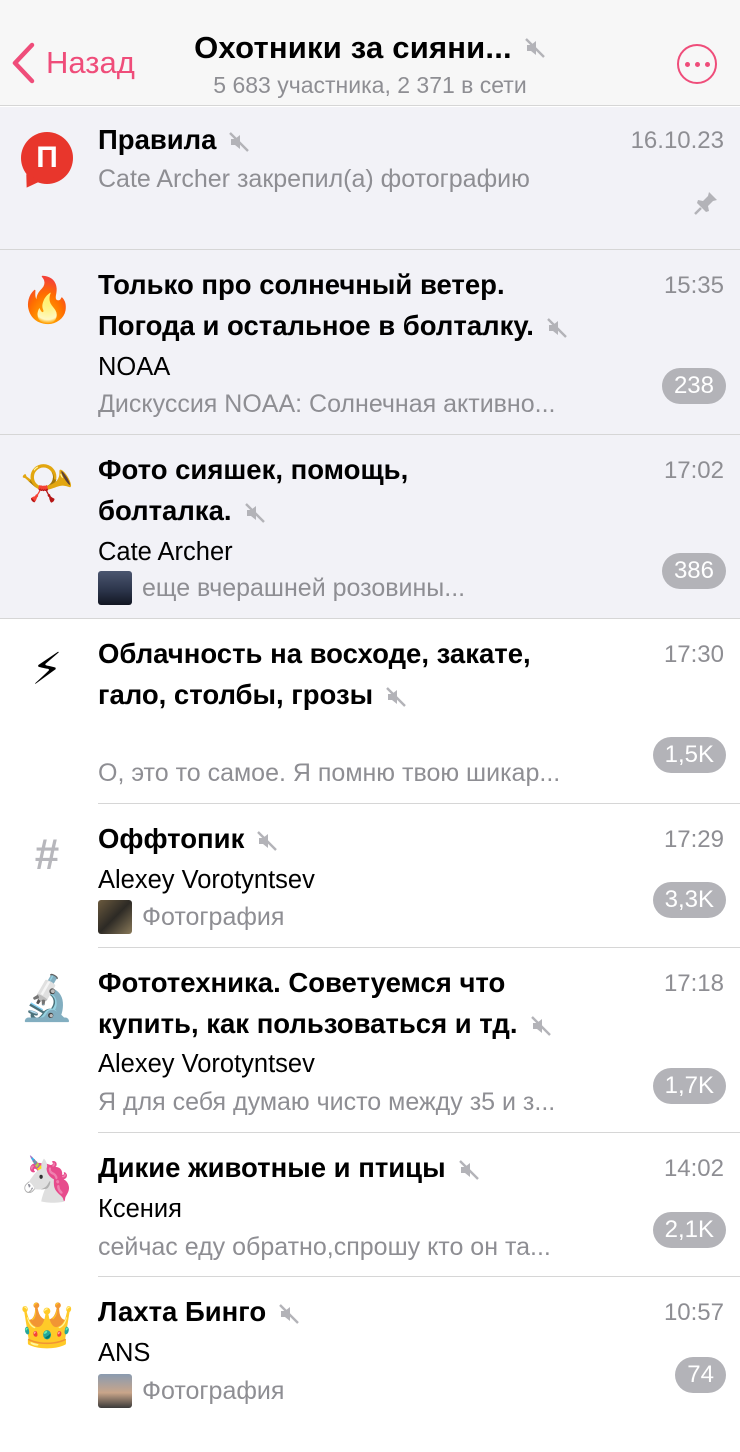 This screenshot has height=1452, width=740. What do you see at coordinates (689, 1230) in the screenshot?
I see `unread-badge: 2,1K` at bounding box center [689, 1230].